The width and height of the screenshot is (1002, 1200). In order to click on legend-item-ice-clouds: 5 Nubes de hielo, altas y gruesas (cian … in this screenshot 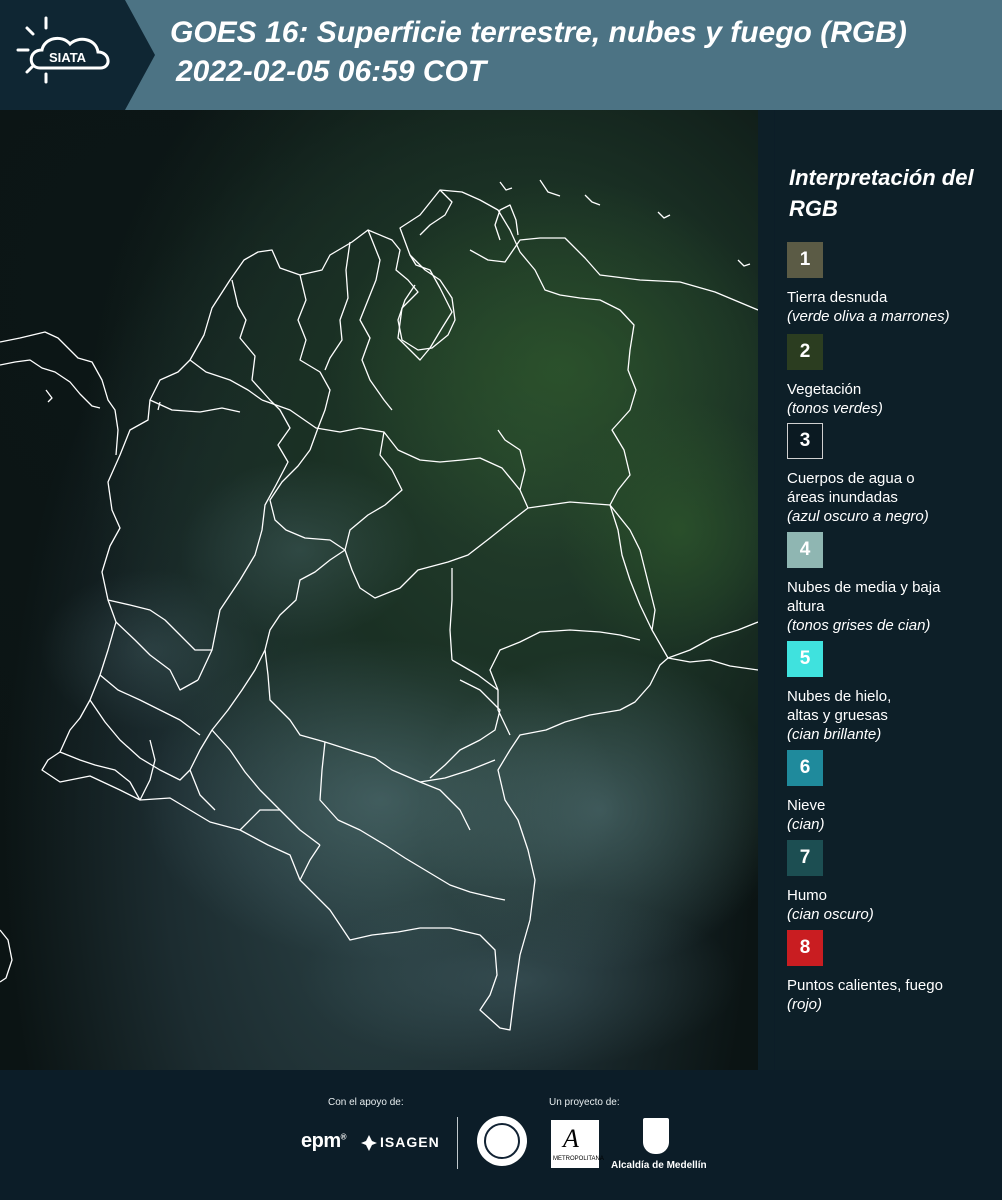, I will do `click(889, 692)`.